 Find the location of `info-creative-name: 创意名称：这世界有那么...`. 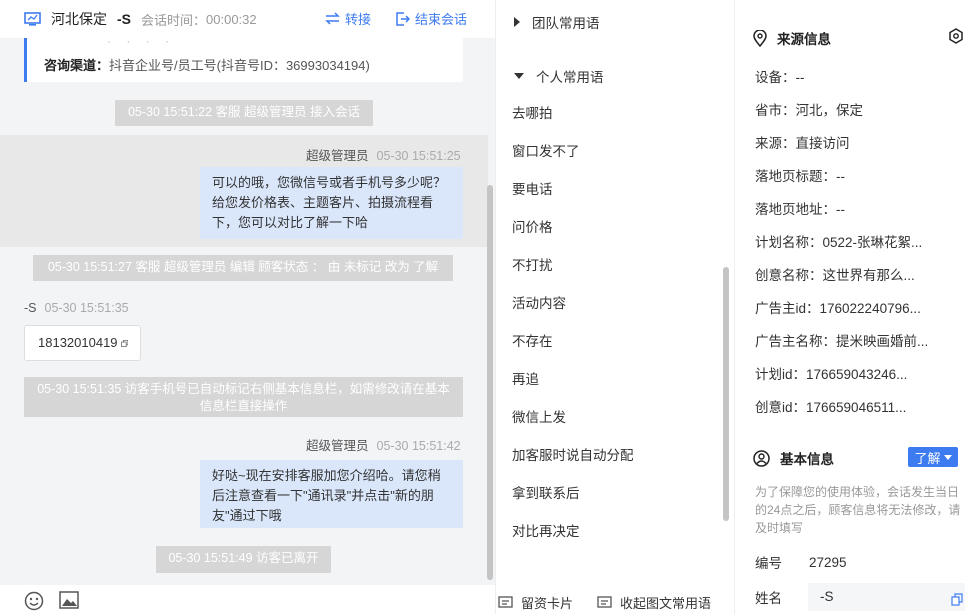

info-creative-name: 创意名称：这世界有那么... is located at coordinates (835, 275).